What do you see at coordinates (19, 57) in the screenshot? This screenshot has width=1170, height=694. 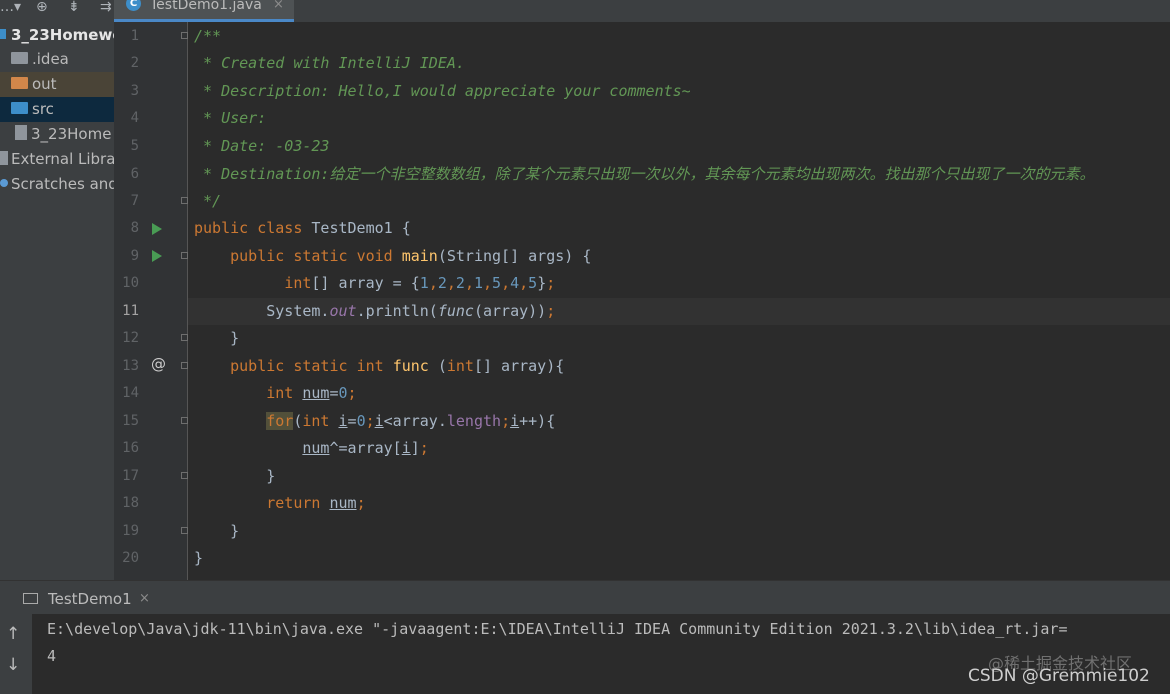 I see `folder-icon` at bounding box center [19, 57].